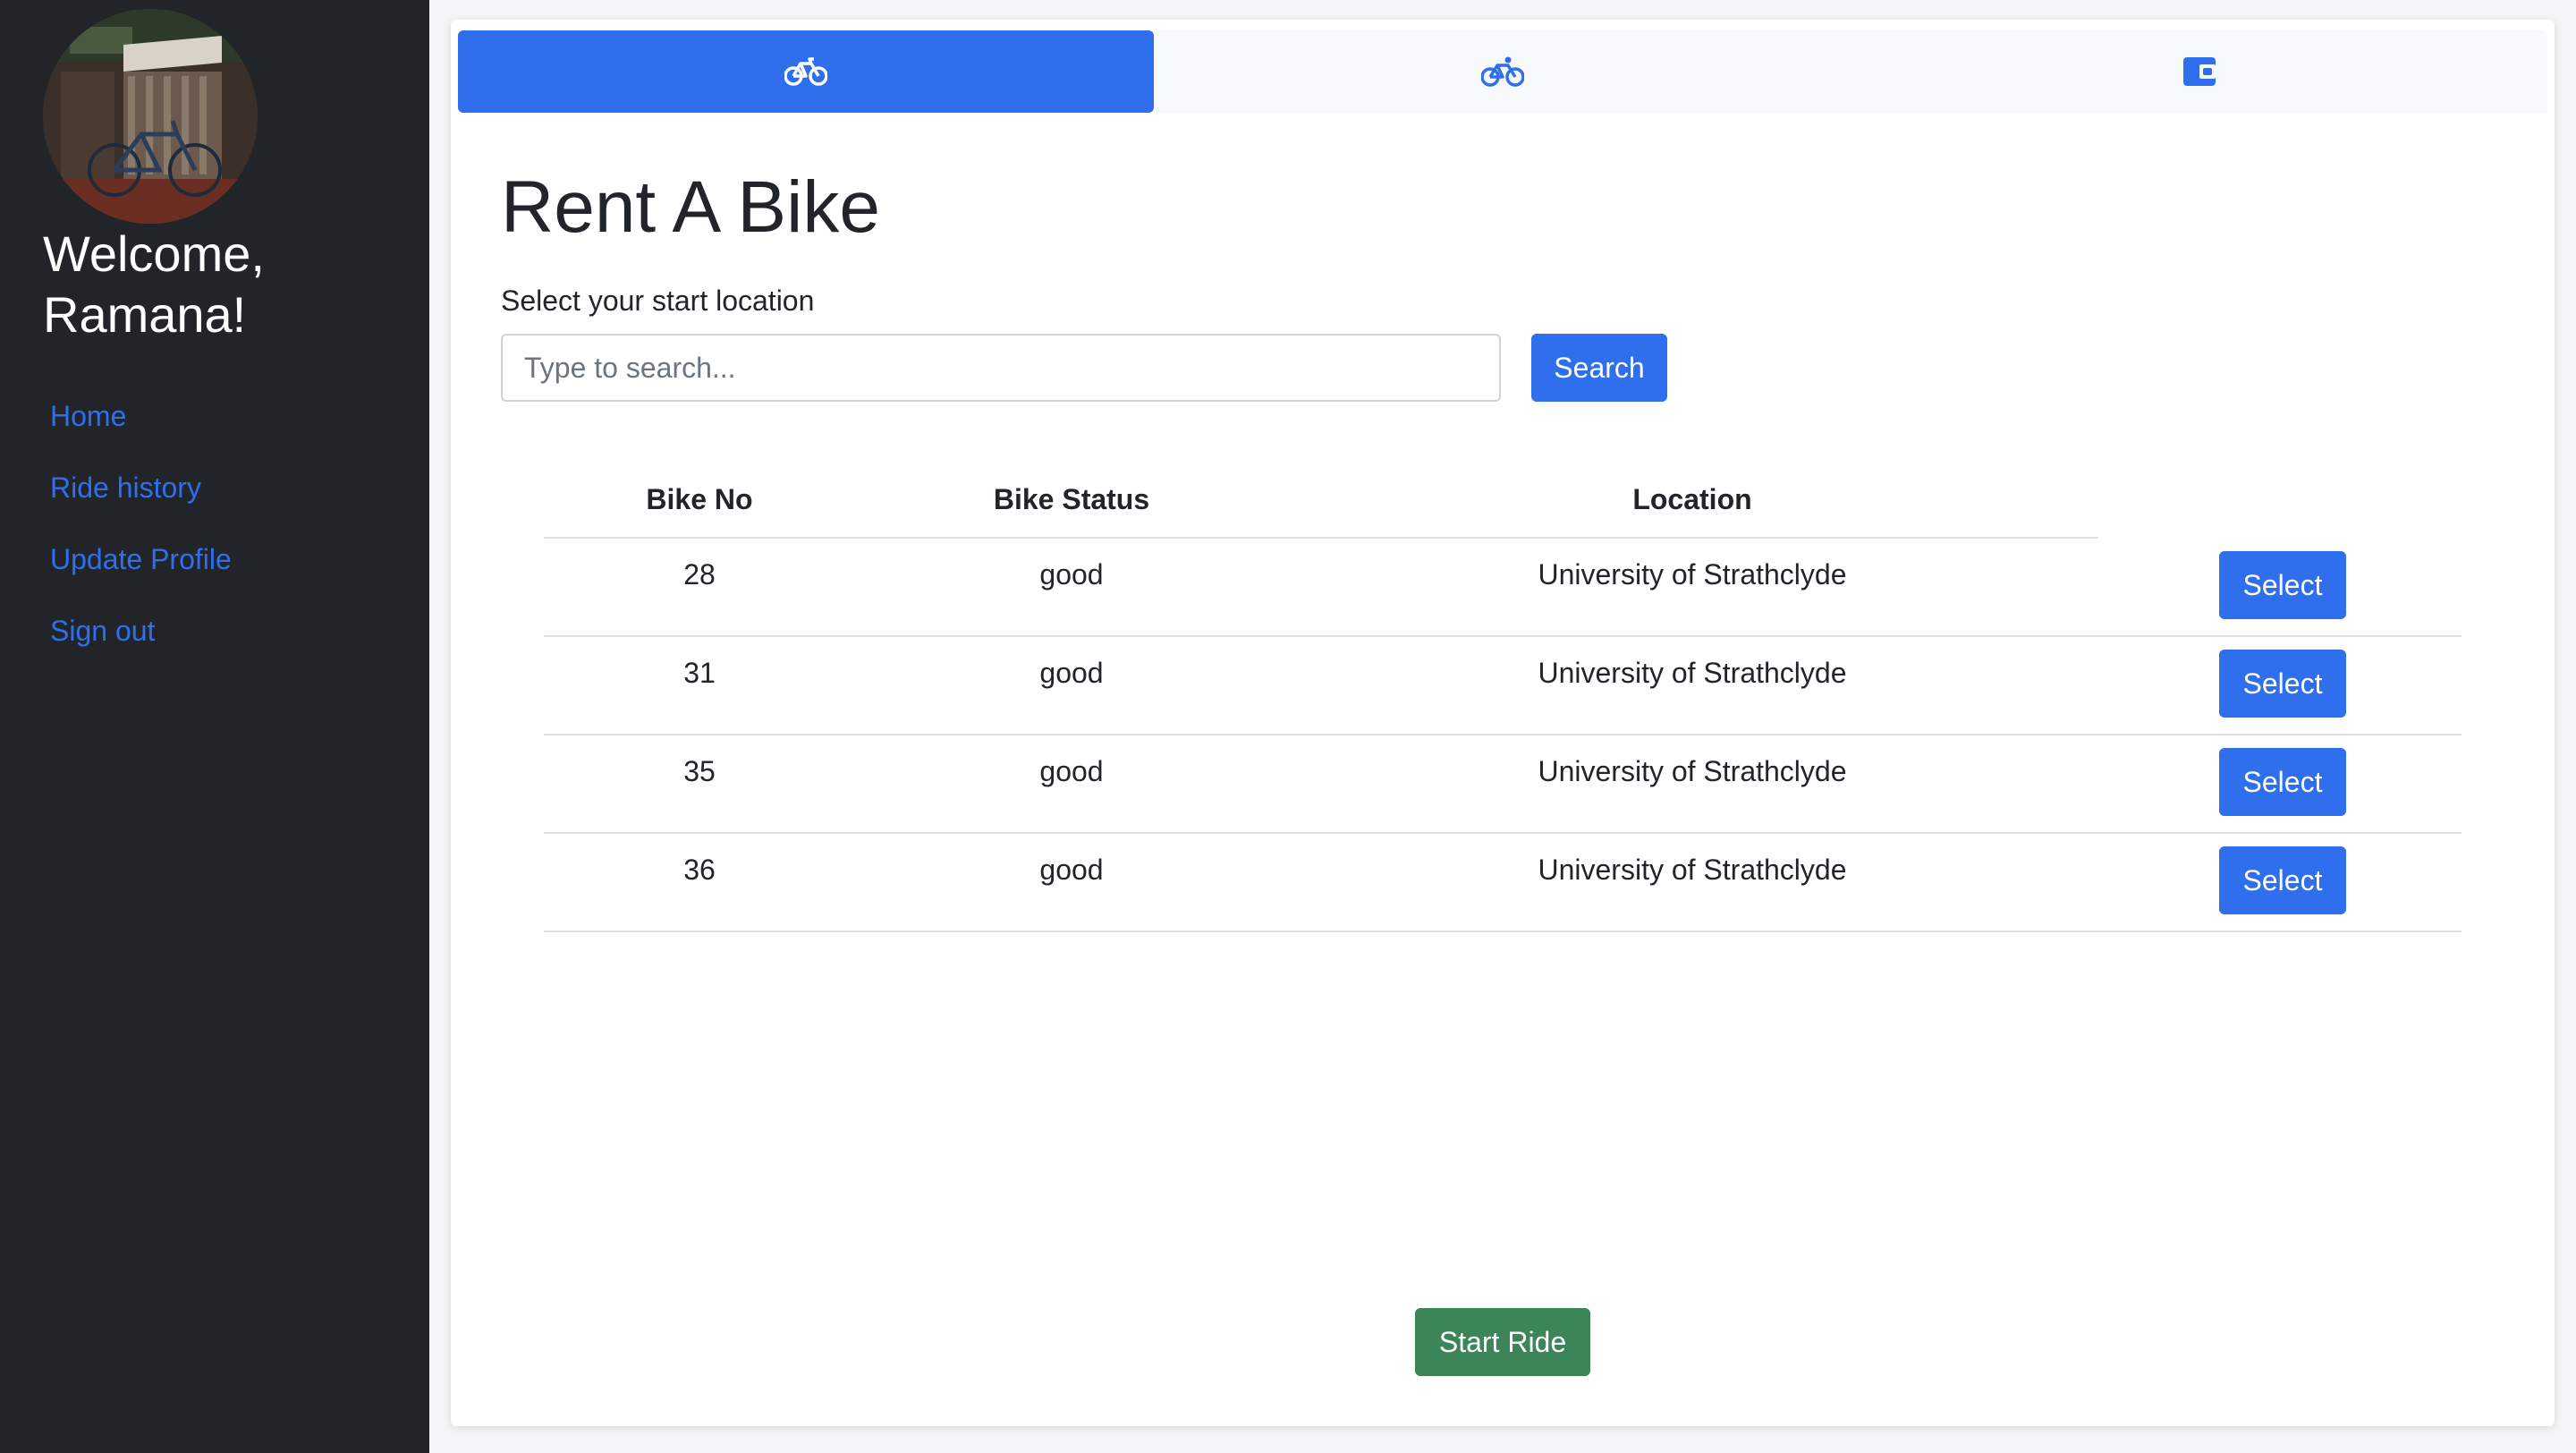 This screenshot has height=1453, width=2576. Describe the element at coordinates (658, 301) in the screenshot. I see `page-subtitle: Select your start location` at that location.